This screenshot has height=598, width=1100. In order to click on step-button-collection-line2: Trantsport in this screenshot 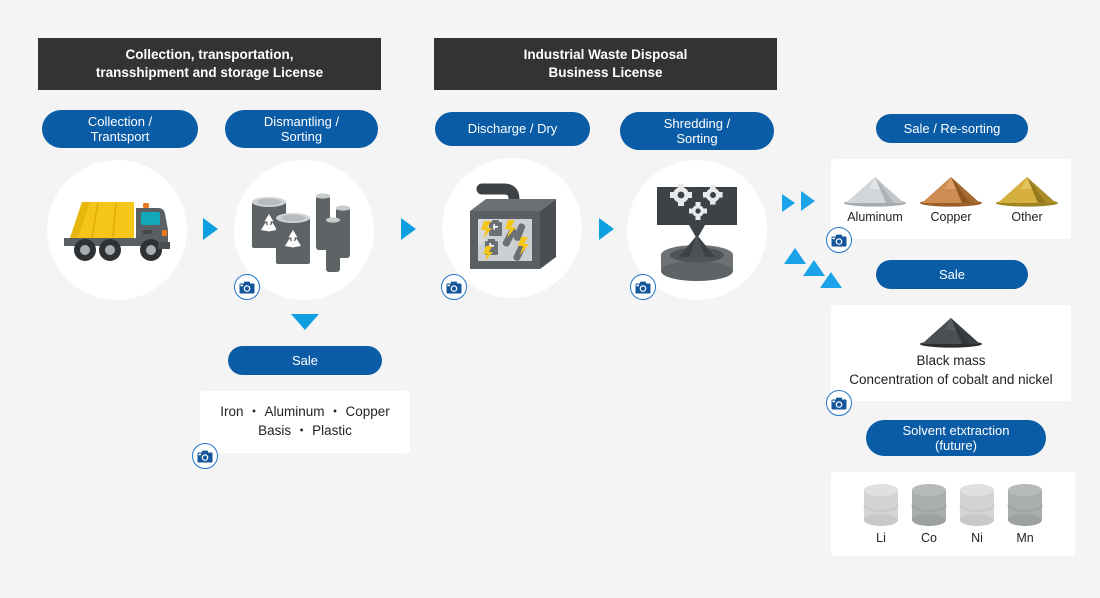, I will do `click(120, 136)`.